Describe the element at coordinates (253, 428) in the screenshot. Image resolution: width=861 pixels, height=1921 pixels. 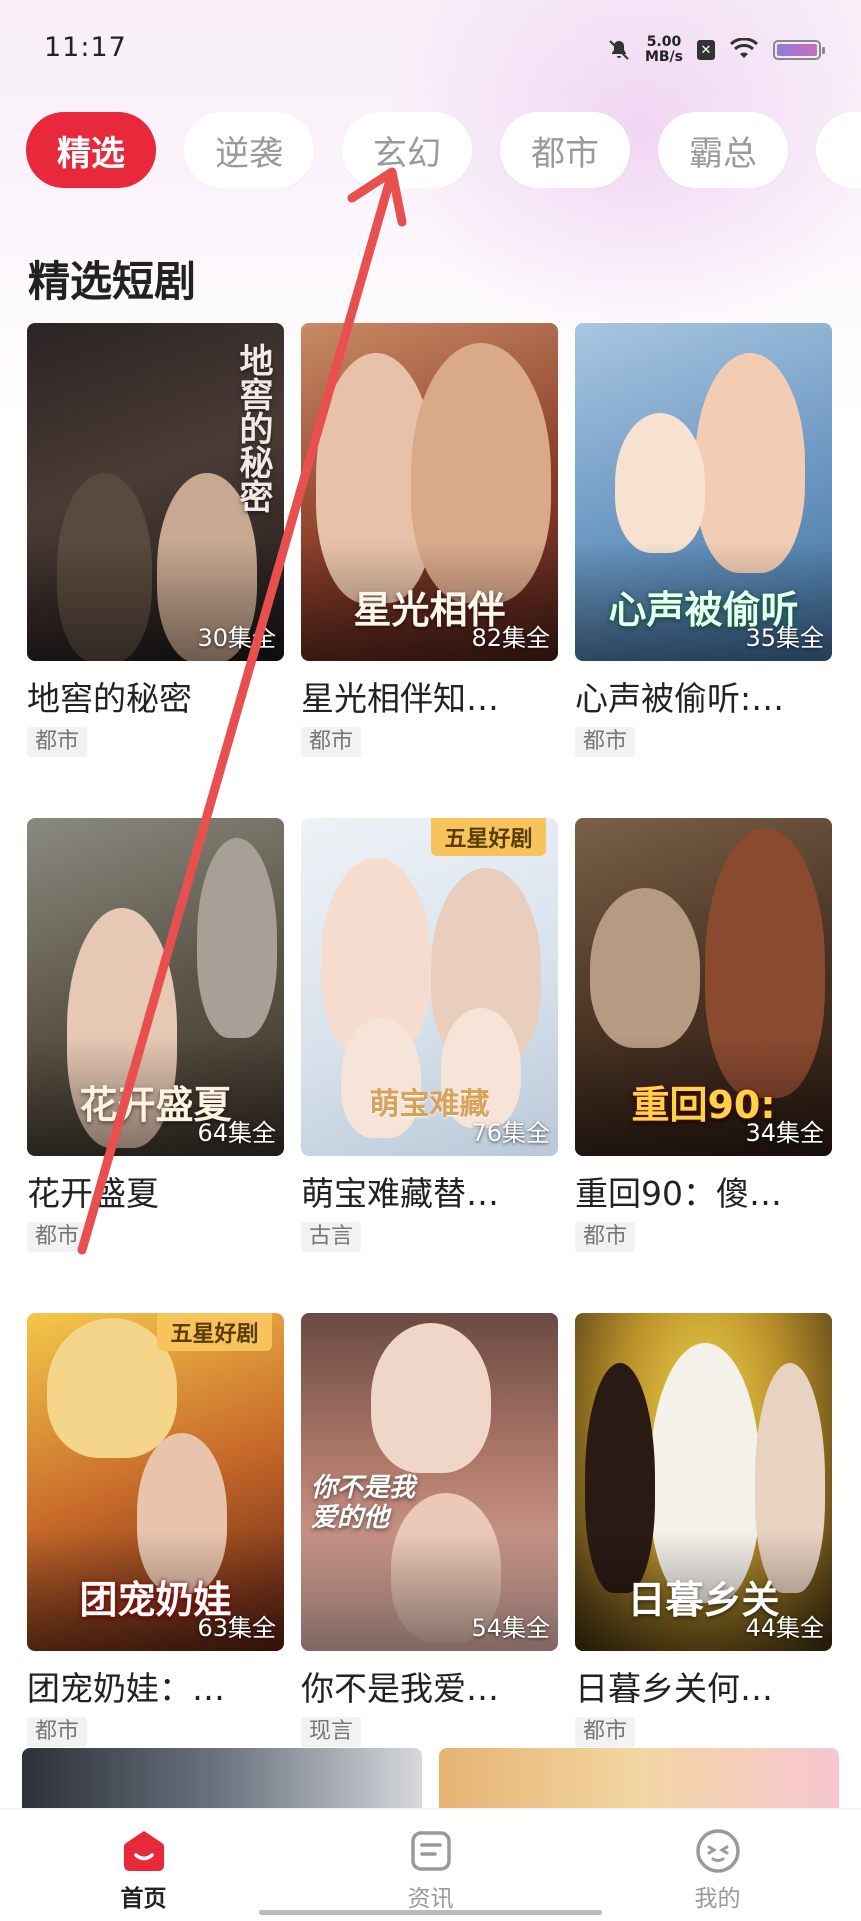
I see `poster-title: 地窖的秘密` at that location.